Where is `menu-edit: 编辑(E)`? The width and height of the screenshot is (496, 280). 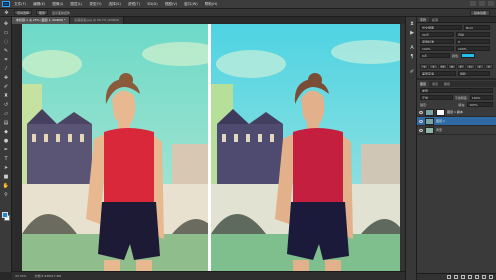 menu-edit: 编辑(E) is located at coordinates (39, 4).